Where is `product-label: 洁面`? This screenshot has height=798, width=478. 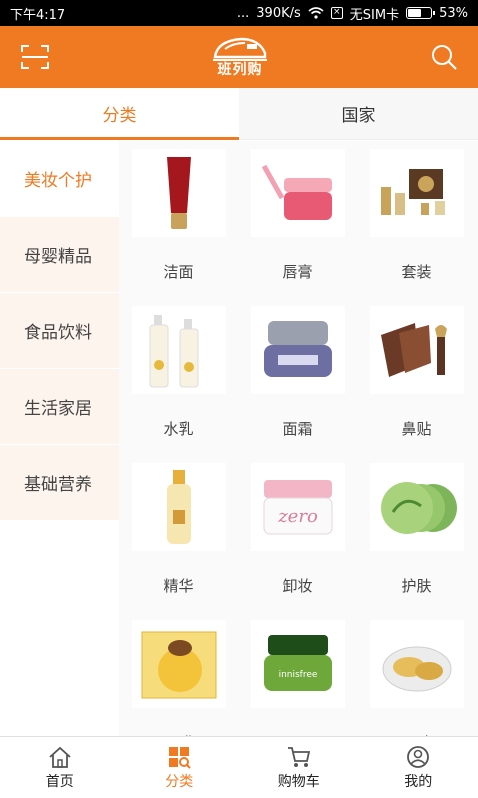
product-label: 洁面 is located at coordinates (178, 272).